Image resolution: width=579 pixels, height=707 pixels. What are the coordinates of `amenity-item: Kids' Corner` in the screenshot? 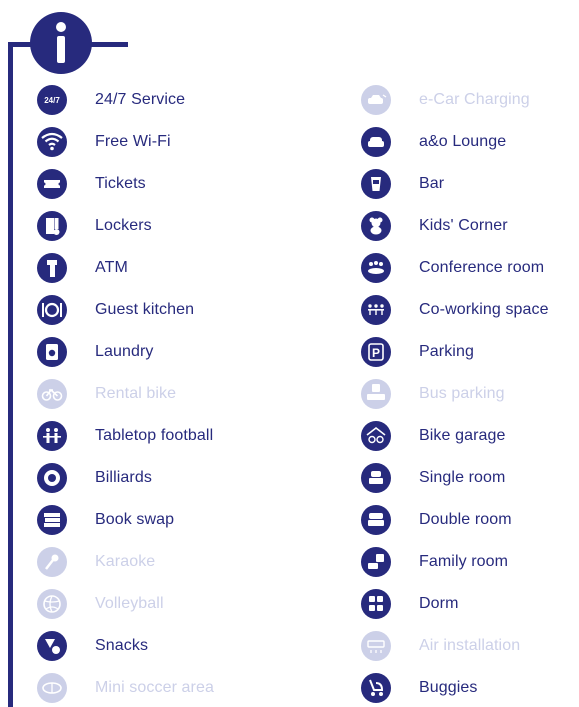 It's located at (434, 226).